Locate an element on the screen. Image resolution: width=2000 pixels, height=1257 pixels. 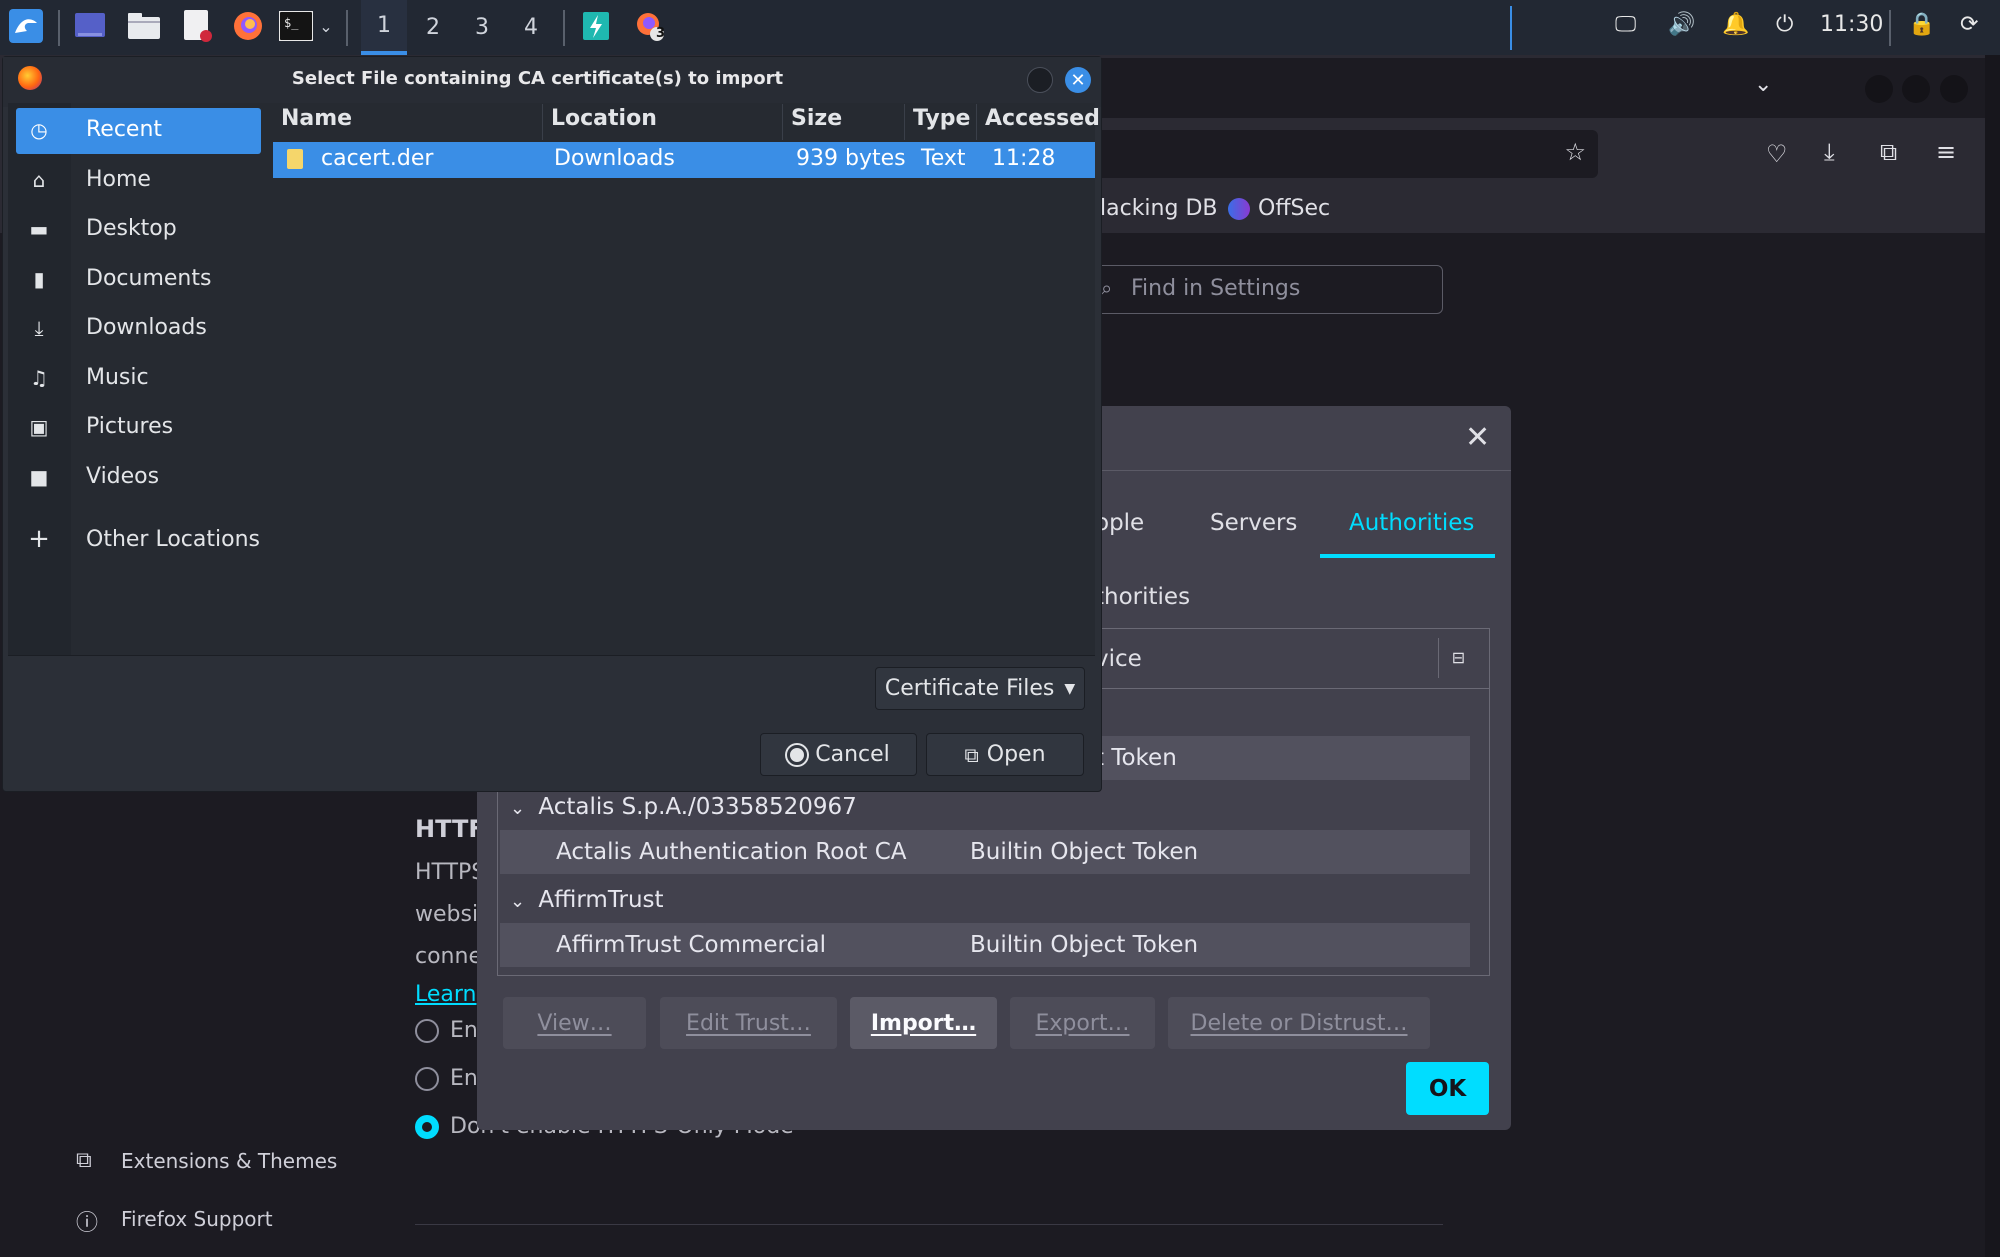
workspace-3: 3 is located at coordinates (482, 27).